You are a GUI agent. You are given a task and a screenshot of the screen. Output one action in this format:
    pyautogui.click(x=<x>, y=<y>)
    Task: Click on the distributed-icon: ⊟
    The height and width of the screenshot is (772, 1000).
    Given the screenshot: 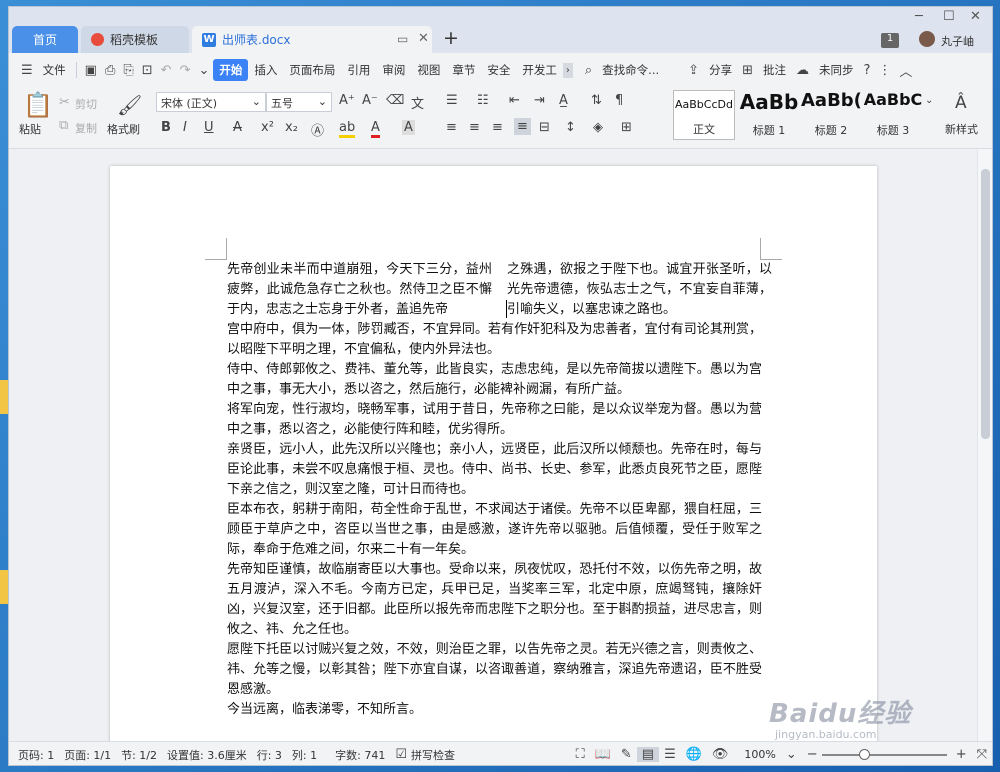 What is the action you would take?
    pyautogui.click(x=544, y=127)
    